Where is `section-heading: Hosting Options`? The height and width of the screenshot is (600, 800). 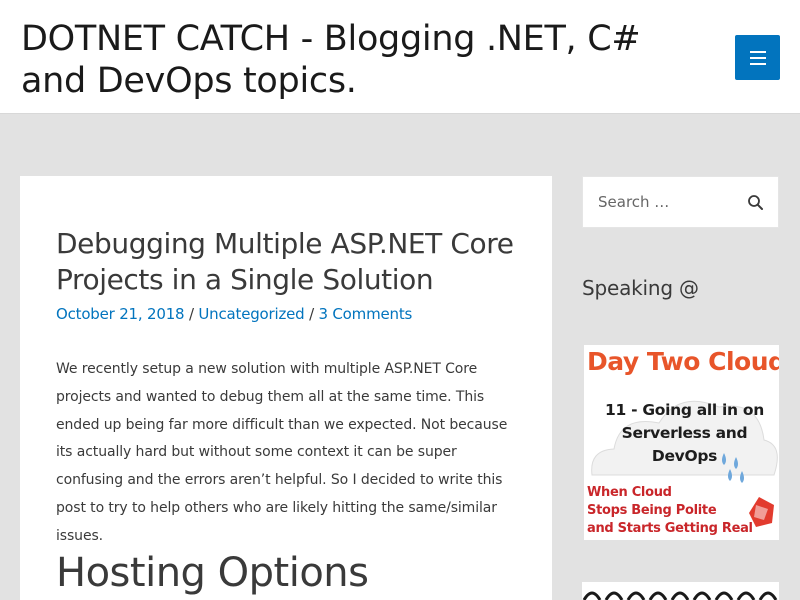
section-heading: Hosting Options is located at coordinates (212, 573).